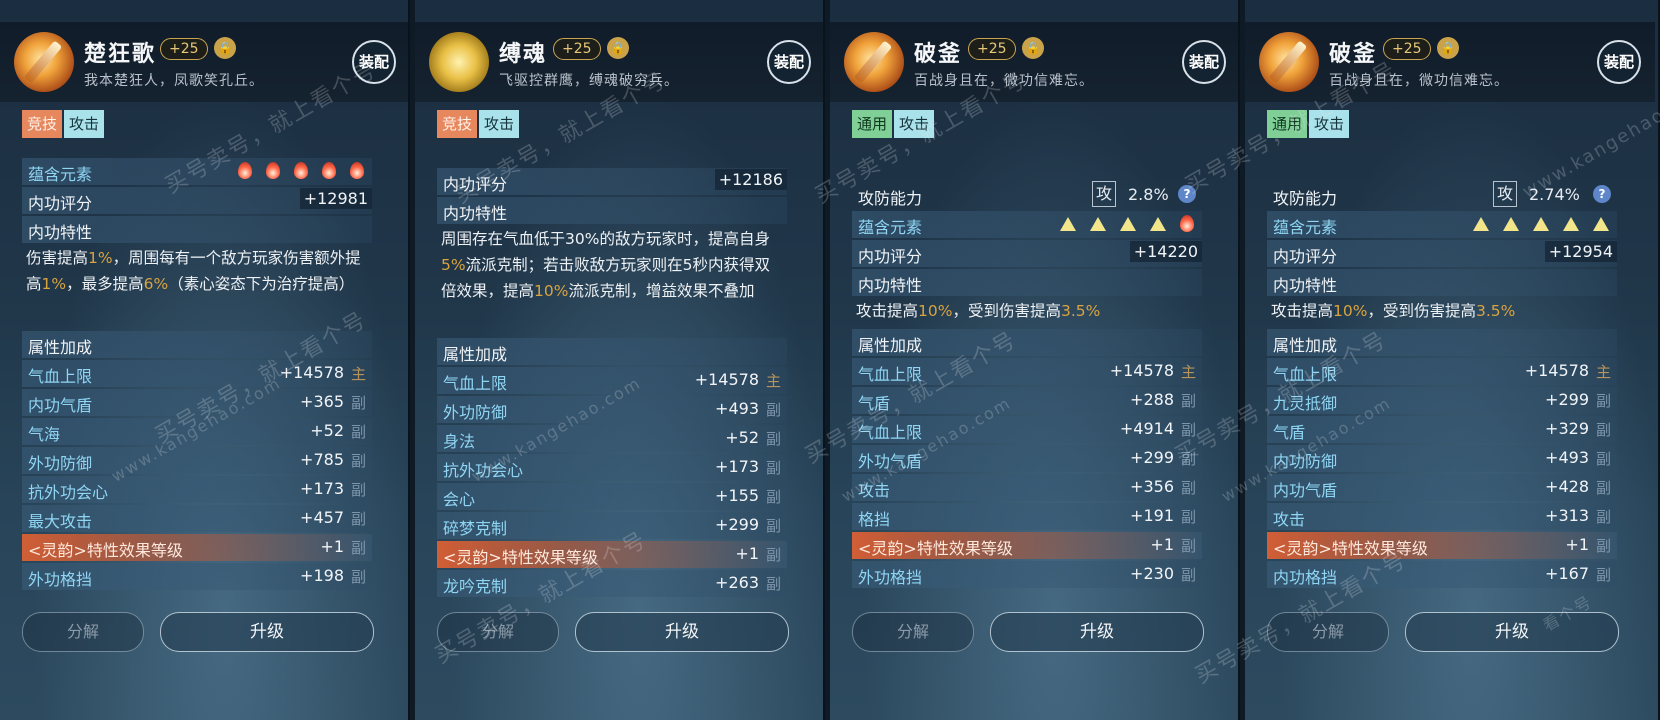 The image size is (1660, 720). Describe the element at coordinates (1027, 516) in the screenshot. I see `attr-row: 格挡 +191 副` at that location.